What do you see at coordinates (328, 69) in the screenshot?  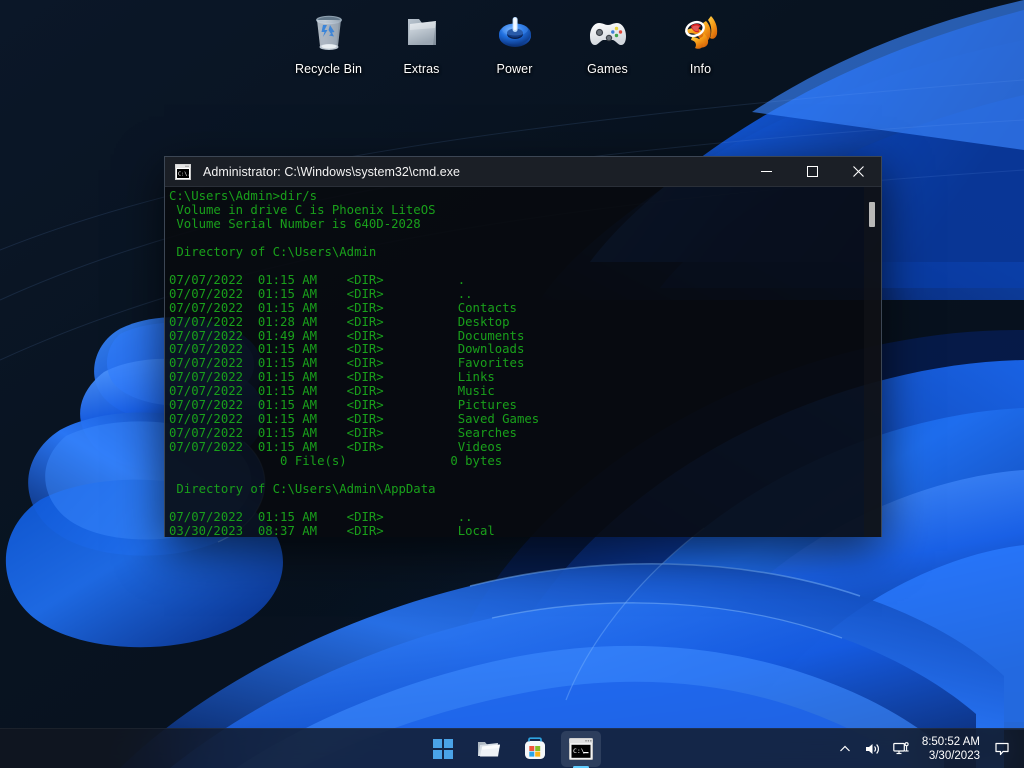 I see `desktop-icon-label: Recycle Bin` at bounding box center [328, 69].